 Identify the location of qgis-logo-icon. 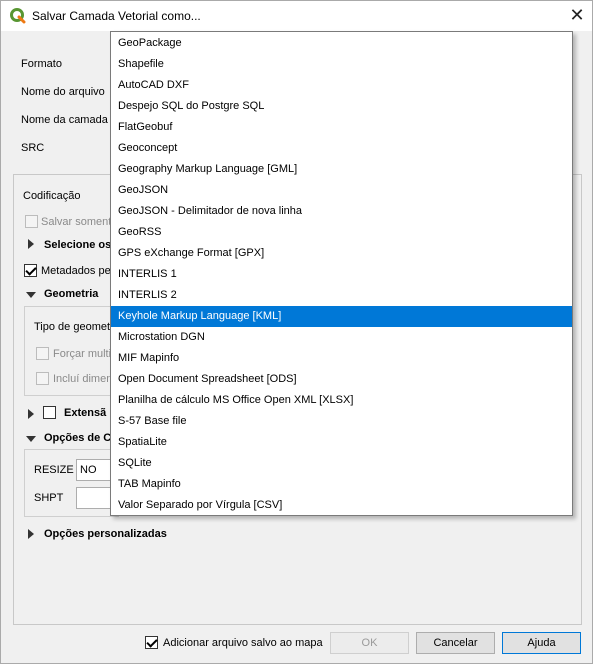
(18, 16).